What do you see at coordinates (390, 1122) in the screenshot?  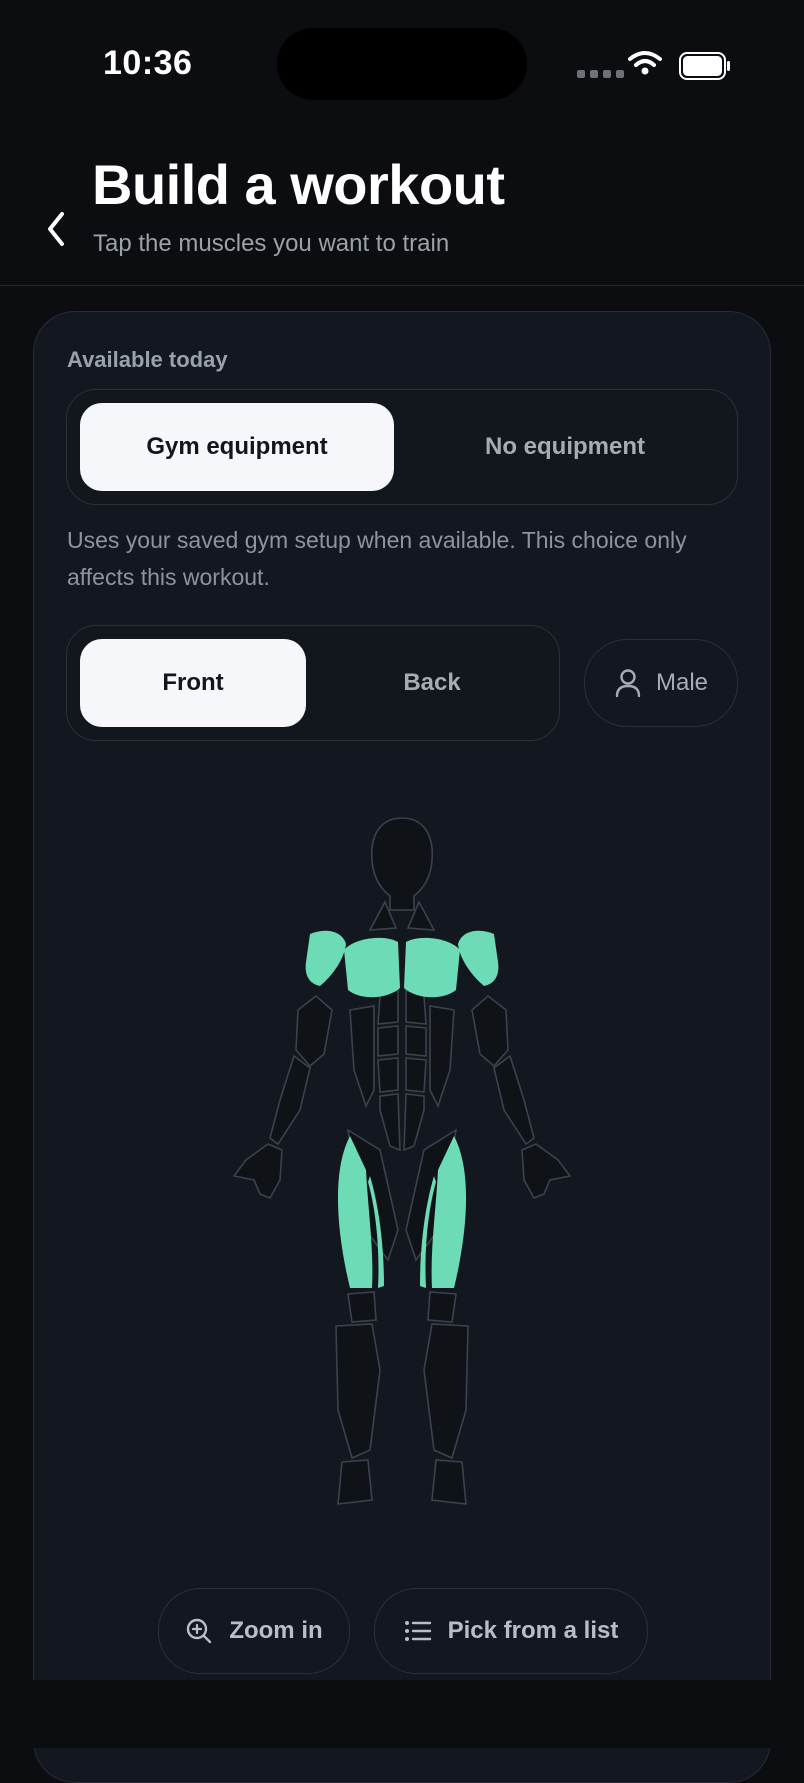 I see `abs-base` at bounding box center [390, 1122].